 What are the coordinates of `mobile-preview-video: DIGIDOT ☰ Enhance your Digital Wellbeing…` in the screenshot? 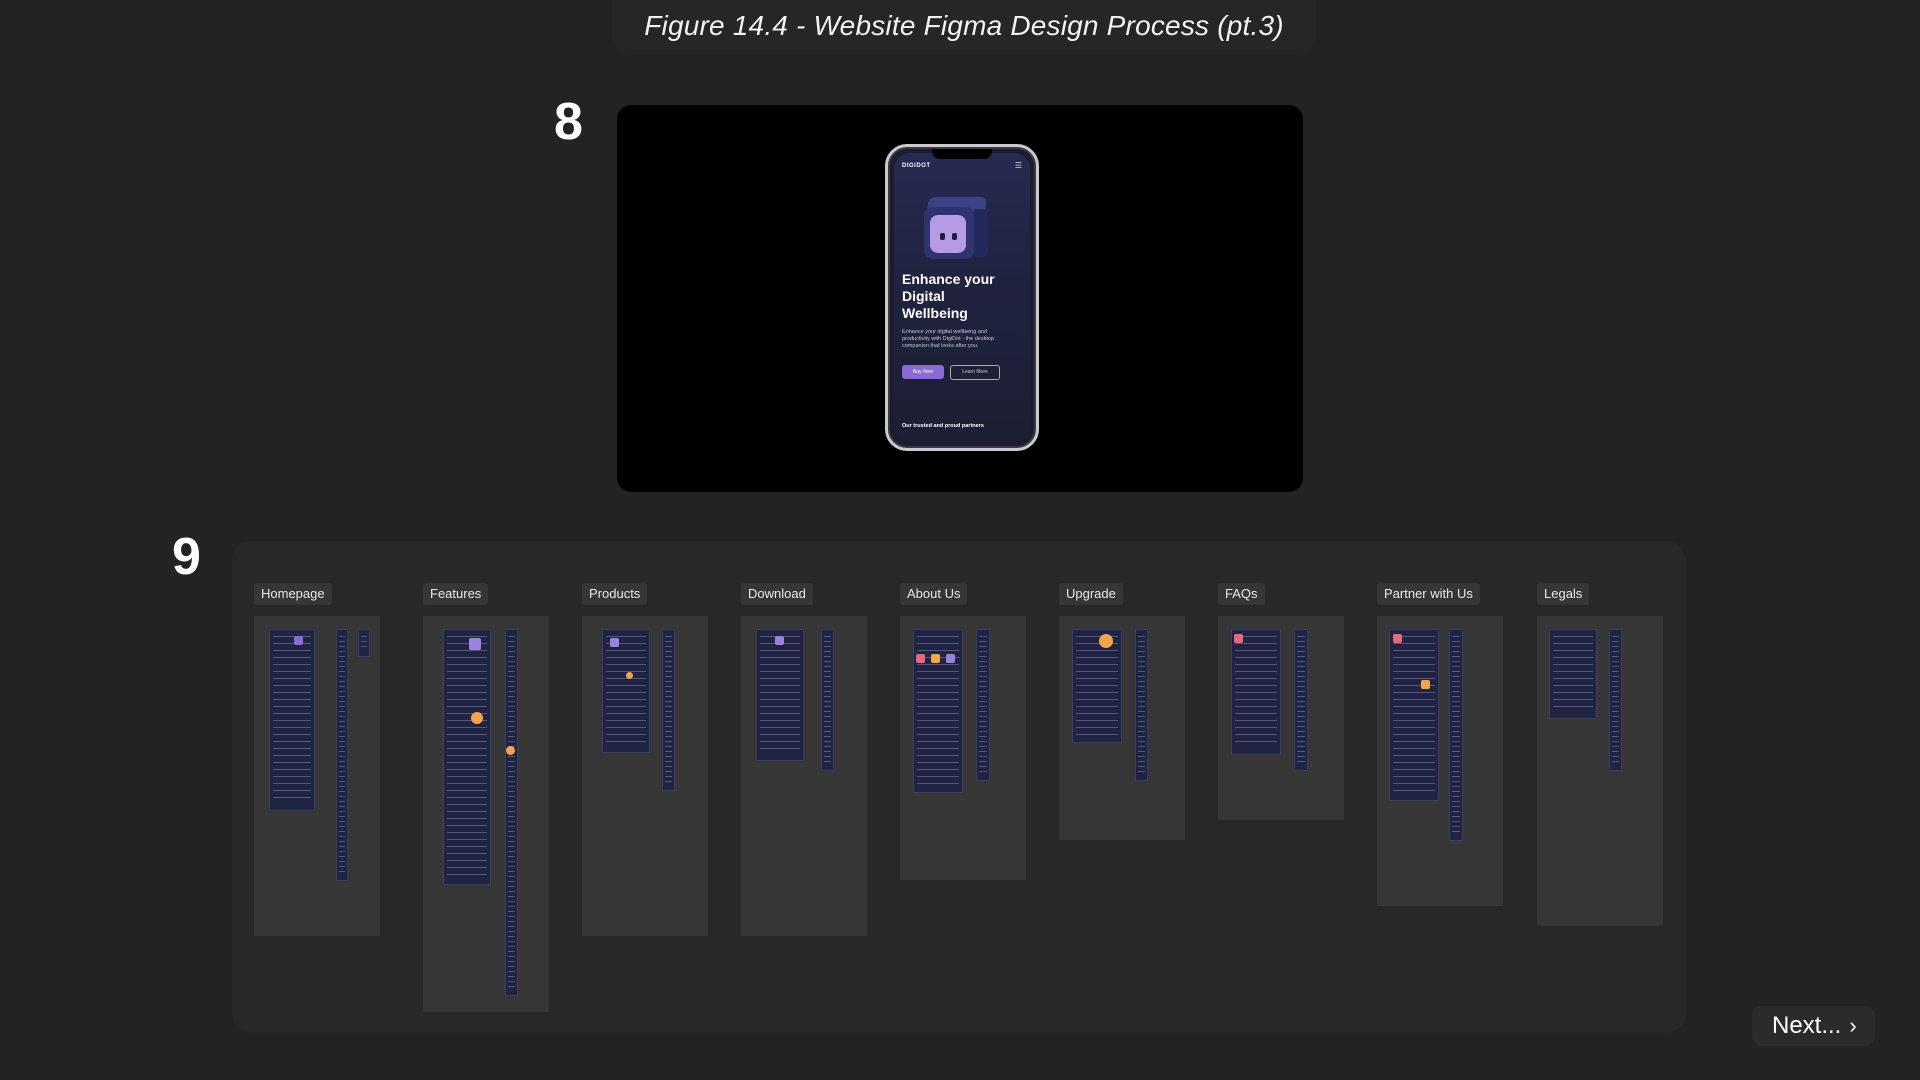 It's located at (960, 298).